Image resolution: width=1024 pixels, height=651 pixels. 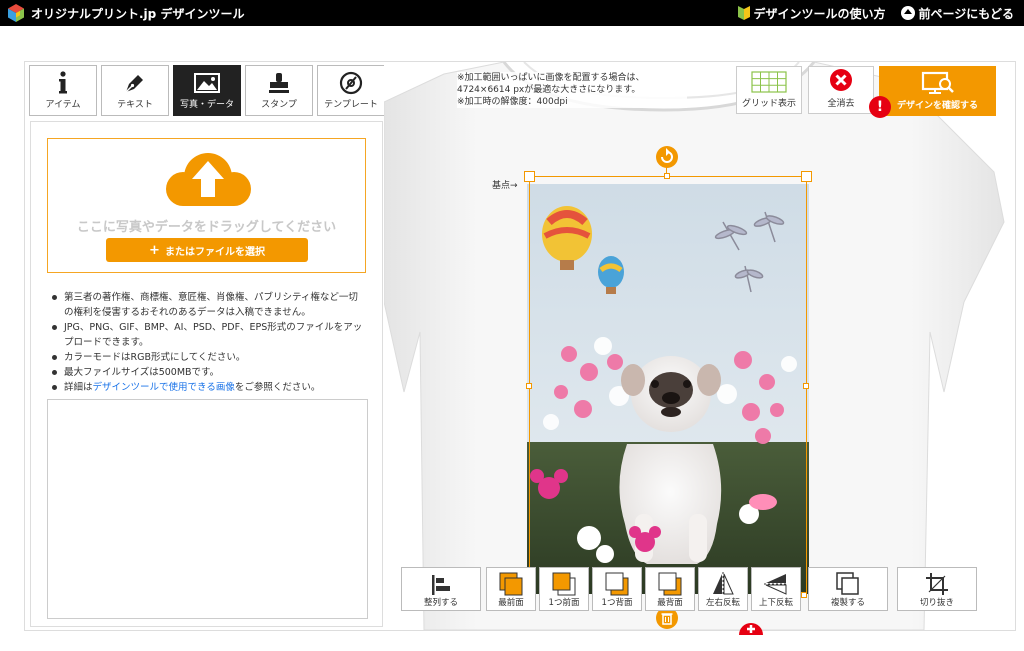 What do you see at coordinates (804, 595) in the screenshot?
I see `resize-handle-bottom` at bounding box center [804, 595].